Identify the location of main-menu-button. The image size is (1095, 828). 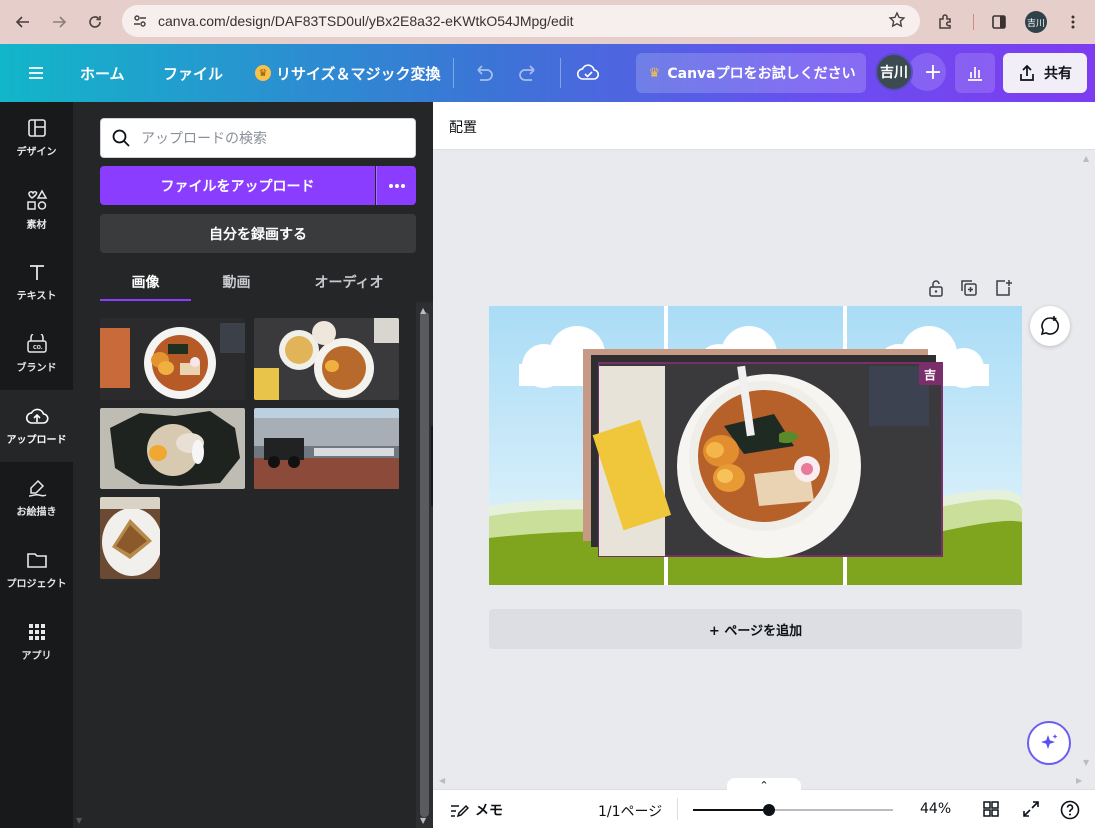
(36, 73).